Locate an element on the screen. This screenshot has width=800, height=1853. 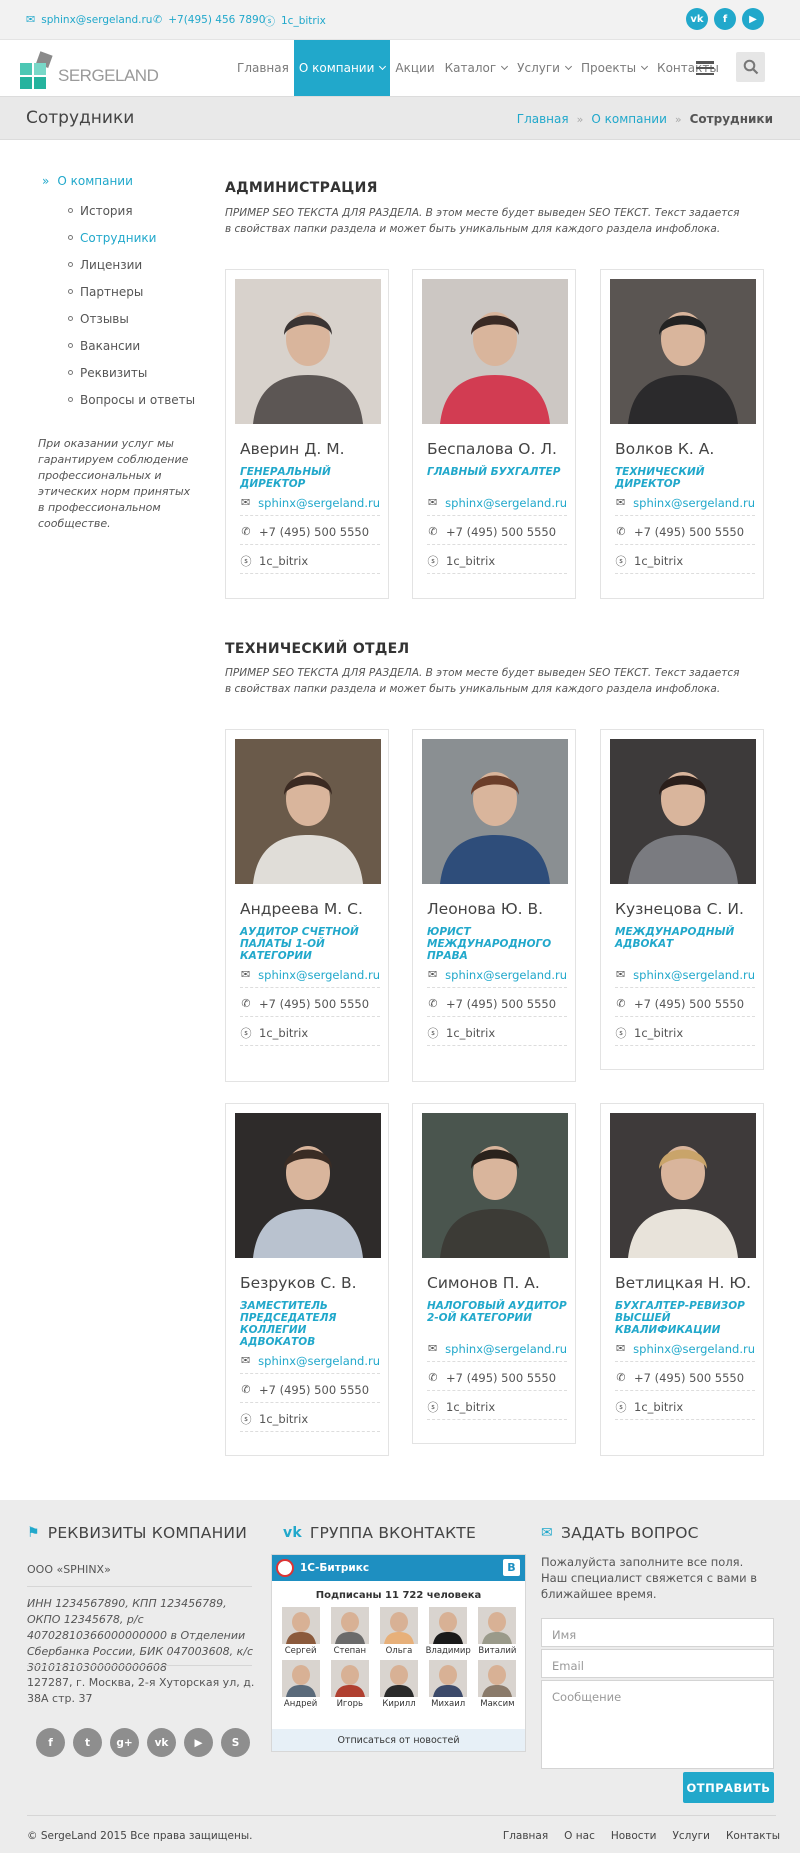
logo: SERGELAND is located at coordinates (89, 70).